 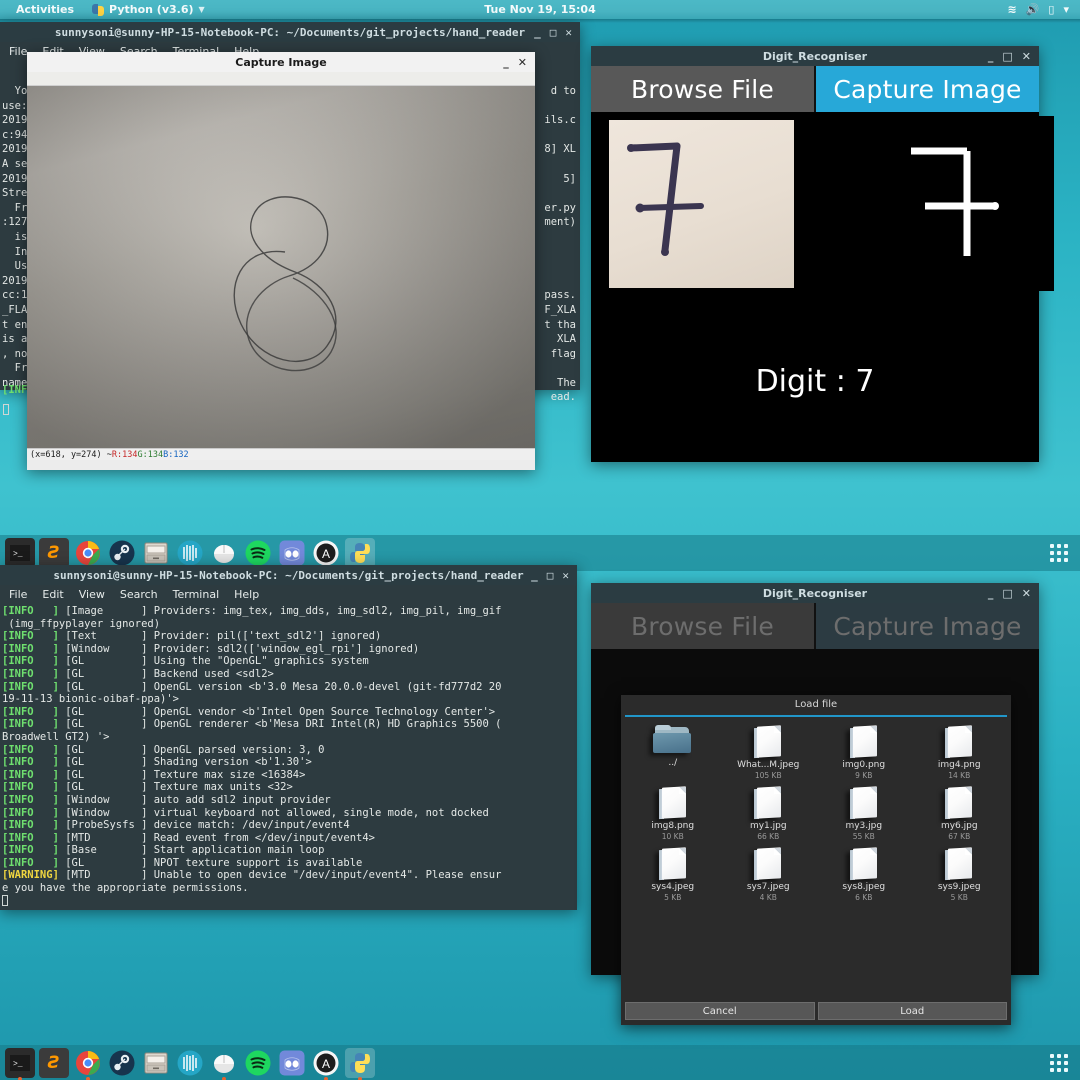 I want to click on dock-bottom: >_ Ƨ A, so click(x=540, y=1062).